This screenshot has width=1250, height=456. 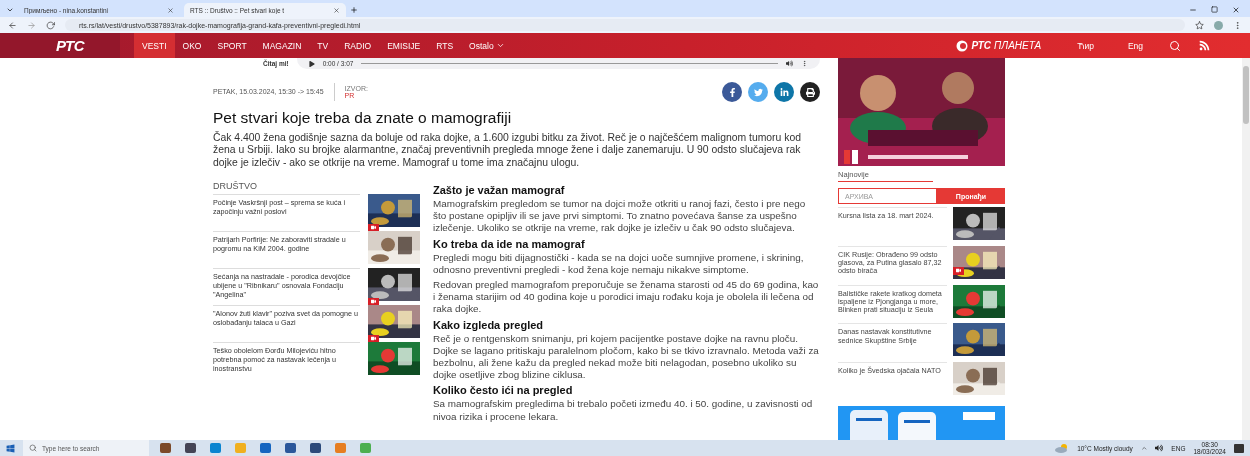 I want to click on play-icon, so click(x=311, y=63).